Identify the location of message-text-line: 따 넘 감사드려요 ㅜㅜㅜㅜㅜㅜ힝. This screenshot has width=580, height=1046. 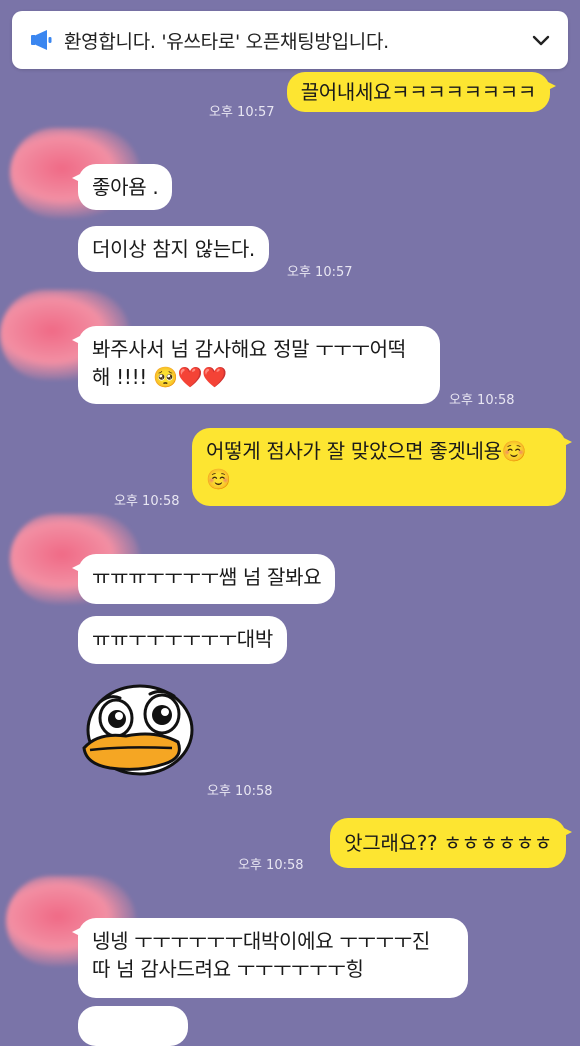
(228, 969).